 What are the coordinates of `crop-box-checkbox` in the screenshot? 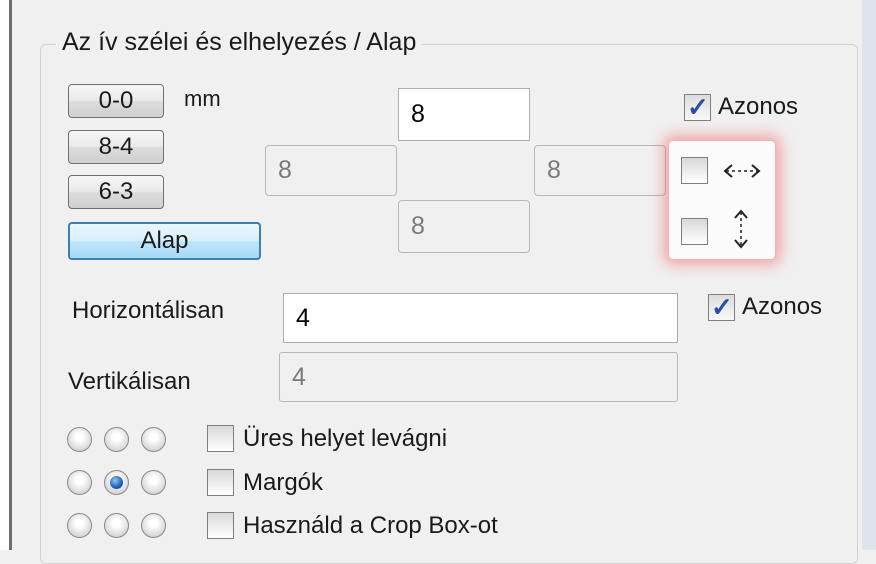 It's located at (220, 525).